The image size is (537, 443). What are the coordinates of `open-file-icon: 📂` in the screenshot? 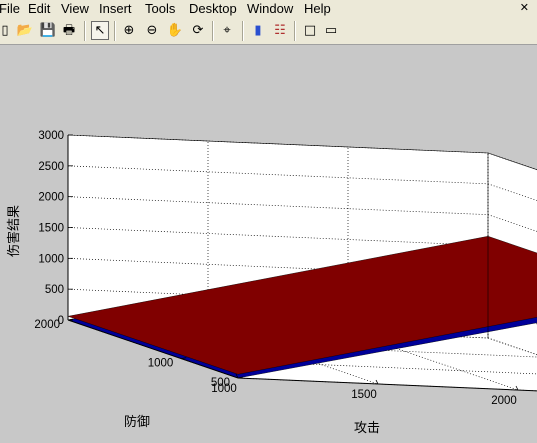 It's located at (25, 30).